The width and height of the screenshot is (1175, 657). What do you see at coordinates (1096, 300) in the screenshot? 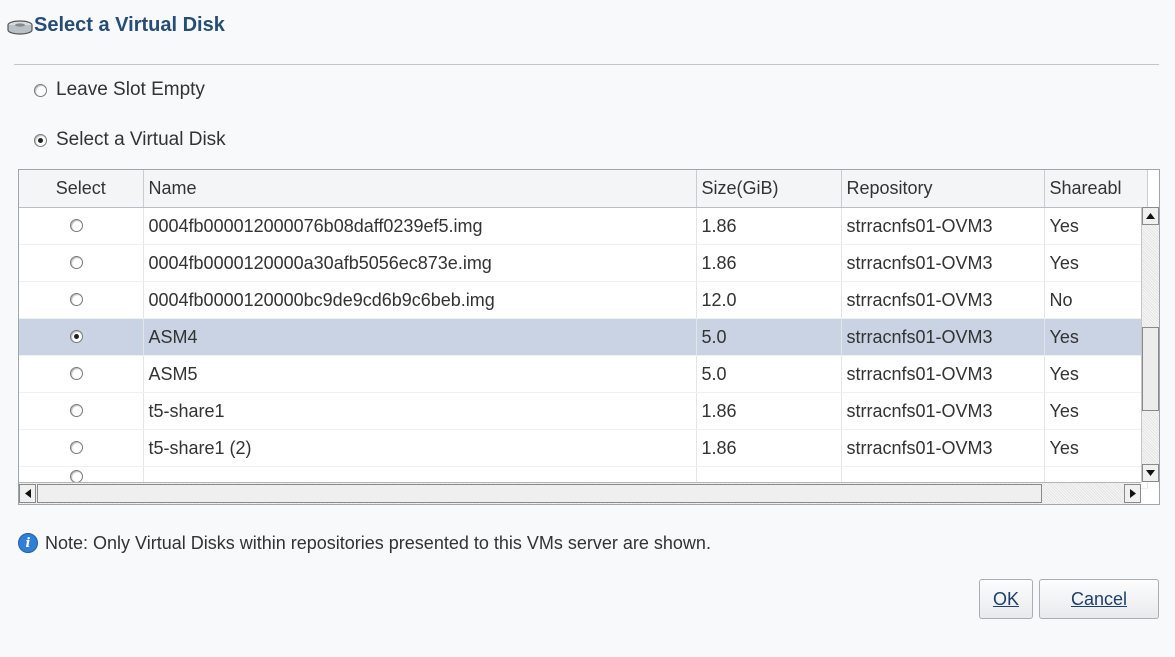
I see `disk-shareable: No` at bounding box center [1096, 300].